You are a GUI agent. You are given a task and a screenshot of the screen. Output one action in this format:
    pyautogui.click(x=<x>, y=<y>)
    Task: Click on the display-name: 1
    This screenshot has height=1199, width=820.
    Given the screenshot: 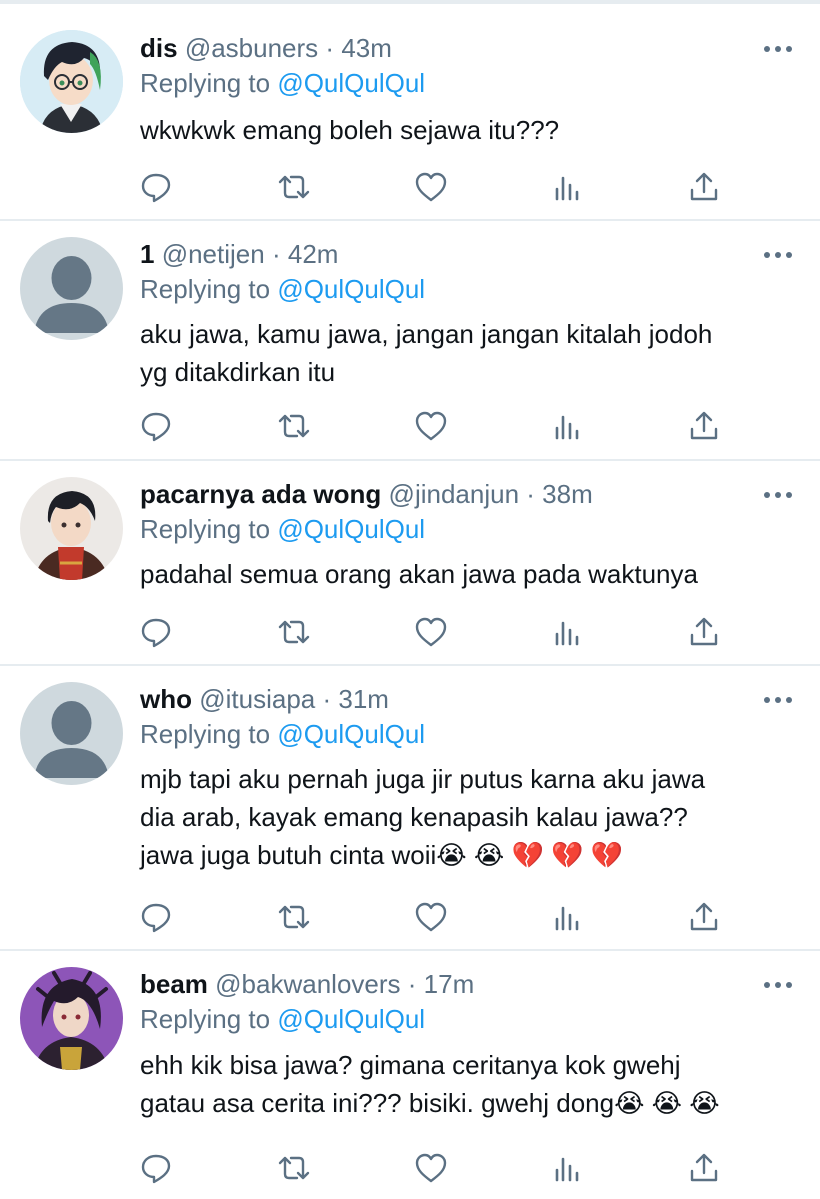 What is the action you would take?
    pyautogui.click(x=147, y=254)
    